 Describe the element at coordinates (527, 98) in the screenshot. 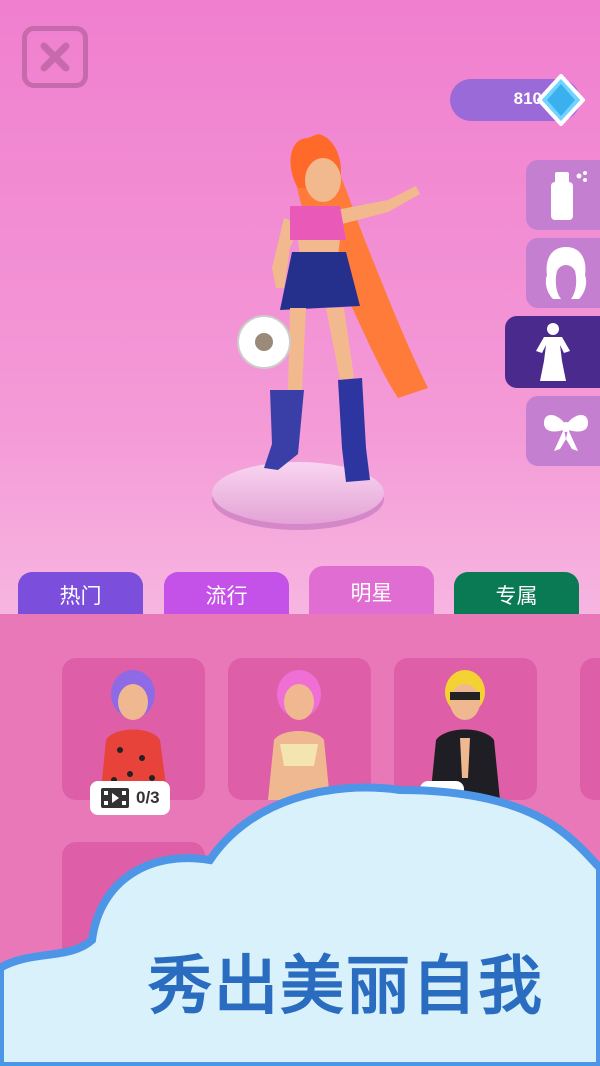

I see `currency-amount: 810` at that location.